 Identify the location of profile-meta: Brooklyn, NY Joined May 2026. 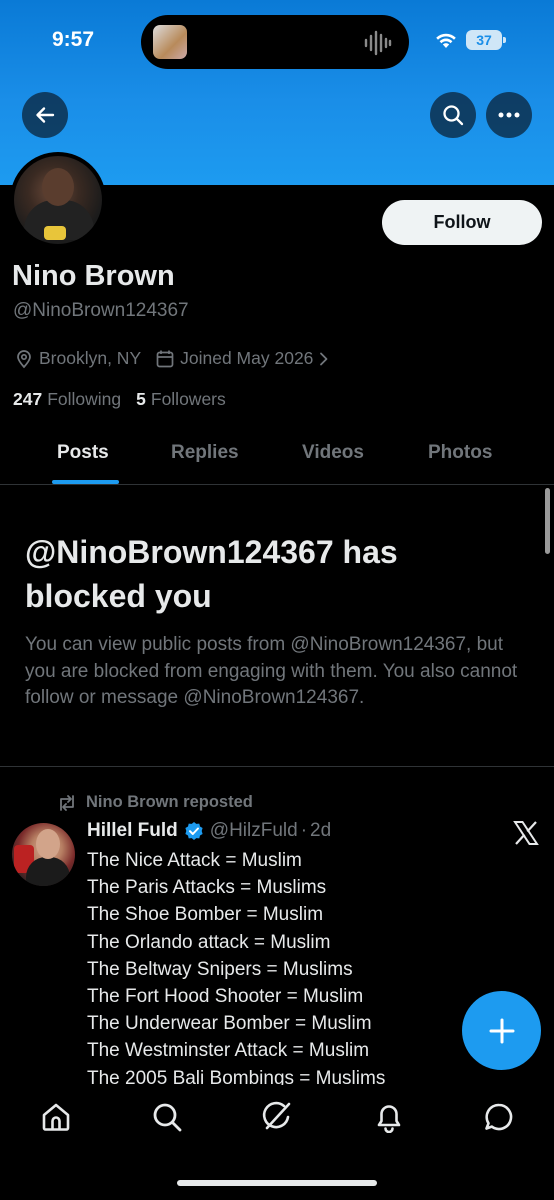
(179, 358).